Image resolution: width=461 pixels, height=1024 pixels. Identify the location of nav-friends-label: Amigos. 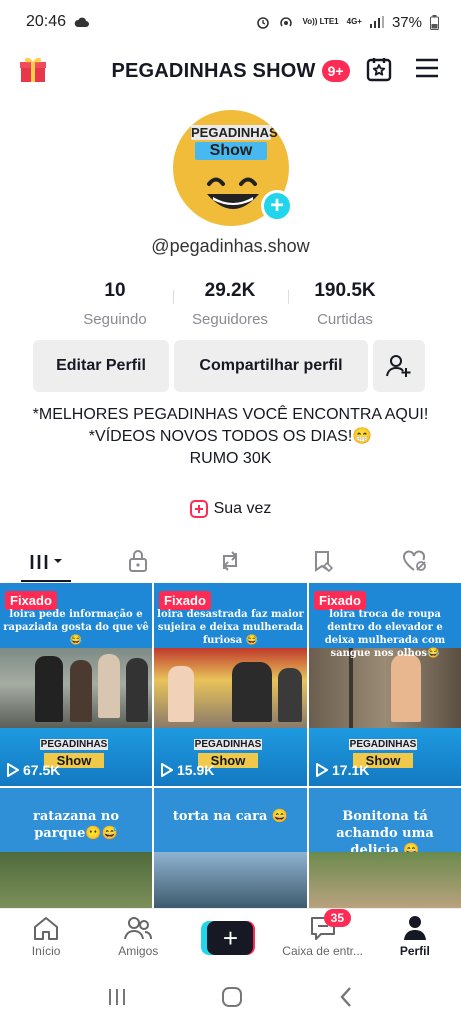
(138, 951).